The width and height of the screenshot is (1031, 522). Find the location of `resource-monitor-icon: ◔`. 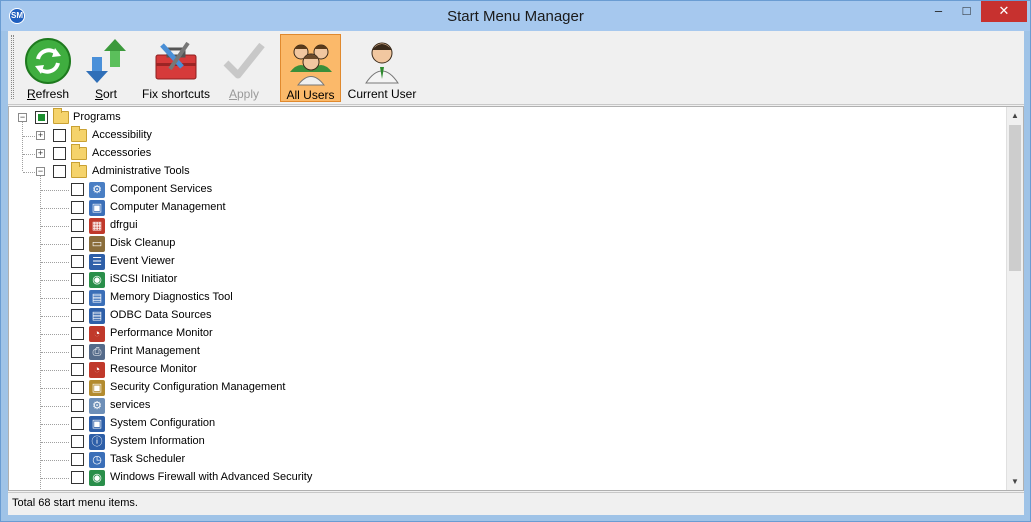

resource-monitor-icon: ◔ is located at coordinates (97, 370).